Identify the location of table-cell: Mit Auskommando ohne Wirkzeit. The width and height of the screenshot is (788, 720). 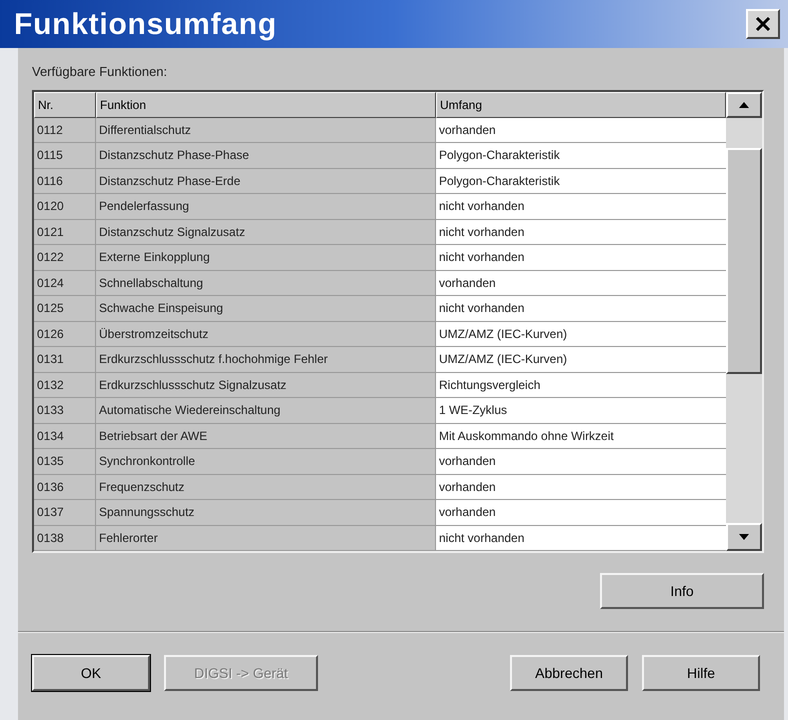
(581, 436).